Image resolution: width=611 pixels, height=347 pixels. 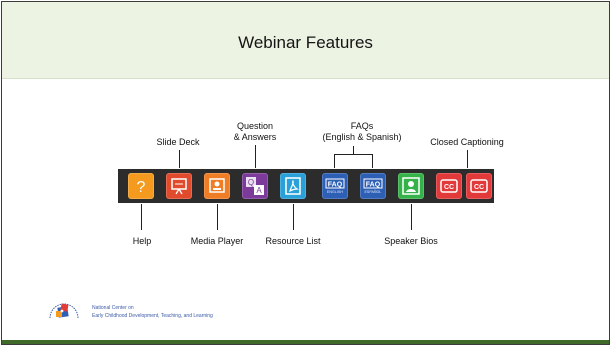 I want to click on faq-english-icon: FAQ ENGLISH, so click(x=335, y=186).